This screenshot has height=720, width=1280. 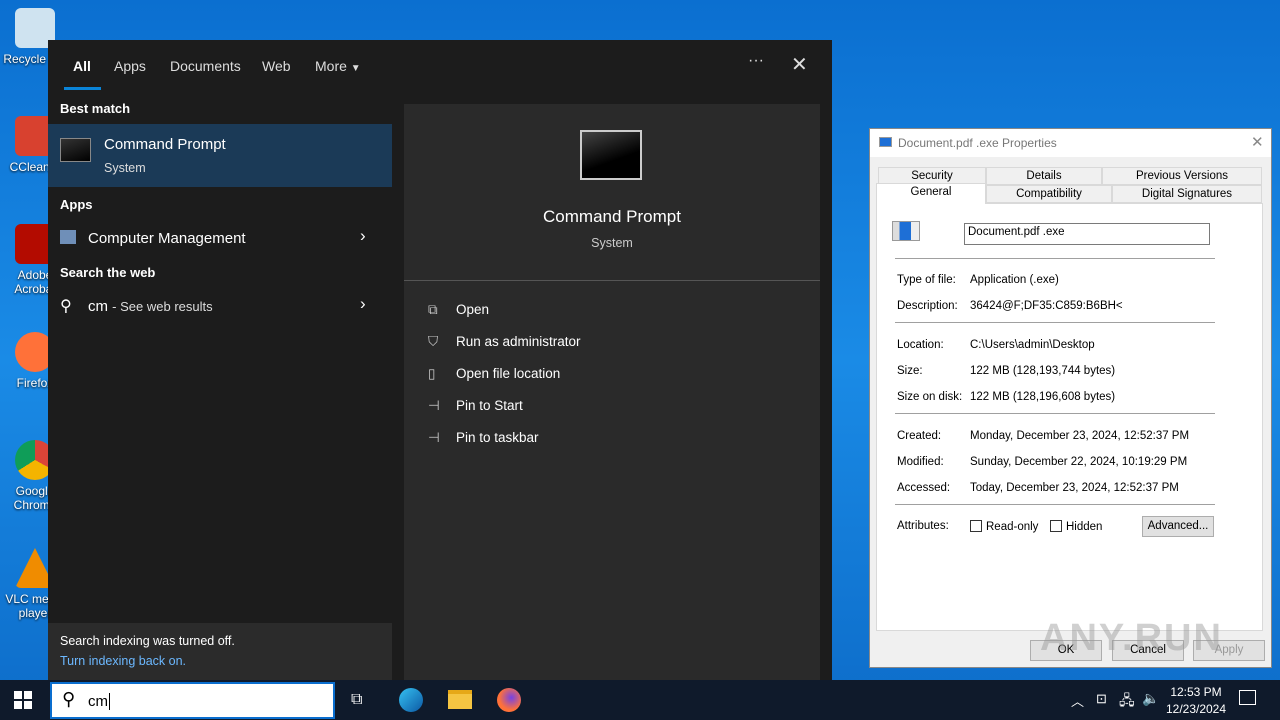 What do you see at coordinates (411, 700) in the screenshot?
I see `edge-icon` at bounding box center [411, 700].